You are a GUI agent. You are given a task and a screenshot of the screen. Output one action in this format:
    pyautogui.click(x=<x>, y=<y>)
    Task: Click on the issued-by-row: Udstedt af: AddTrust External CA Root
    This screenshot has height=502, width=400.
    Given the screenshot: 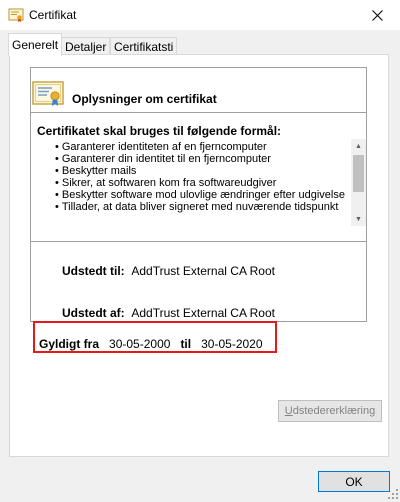 What is the action you would take?
    pyautogui.click(x=168, y=313)
    